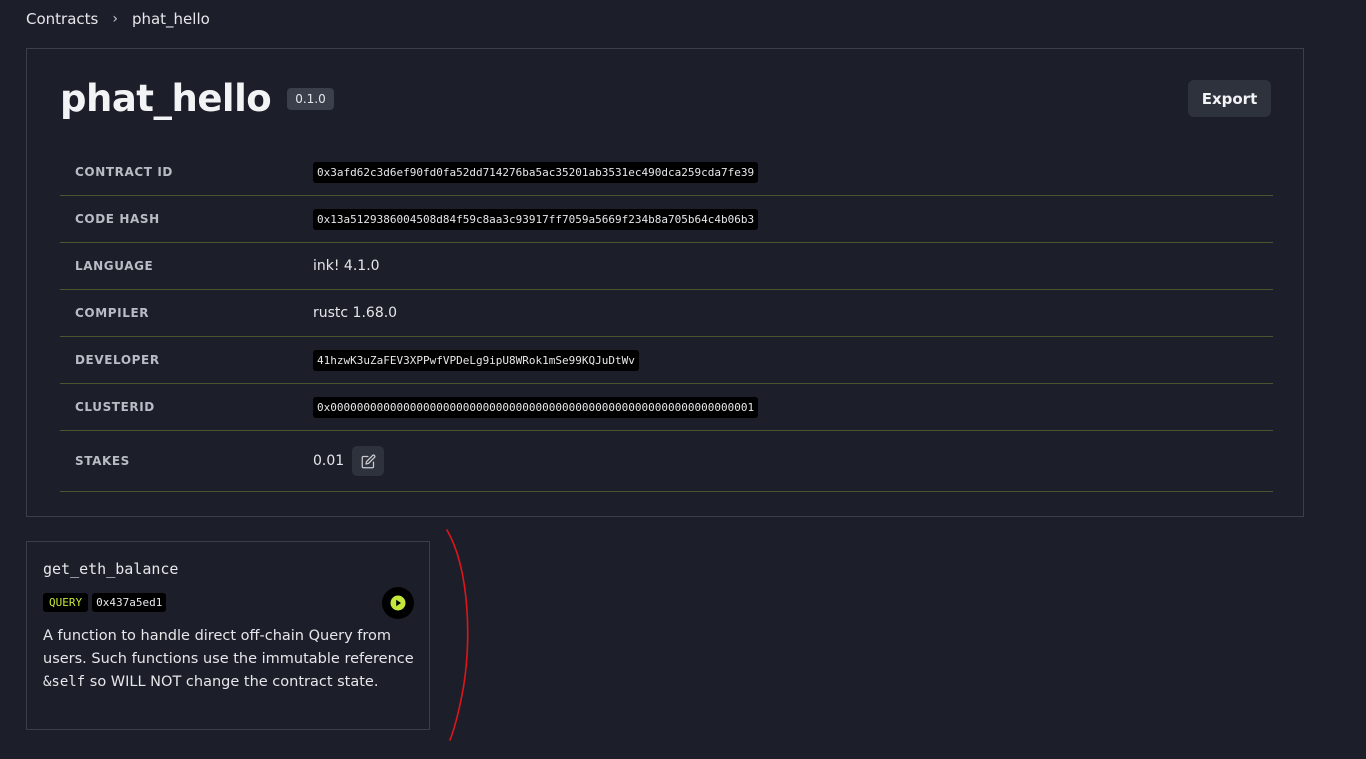 This screenshot has height=759, width=1366. Describe the element at coordinates (117, 219) in the screenshot. I see `code-hash-label: CODE HASH` at that location.